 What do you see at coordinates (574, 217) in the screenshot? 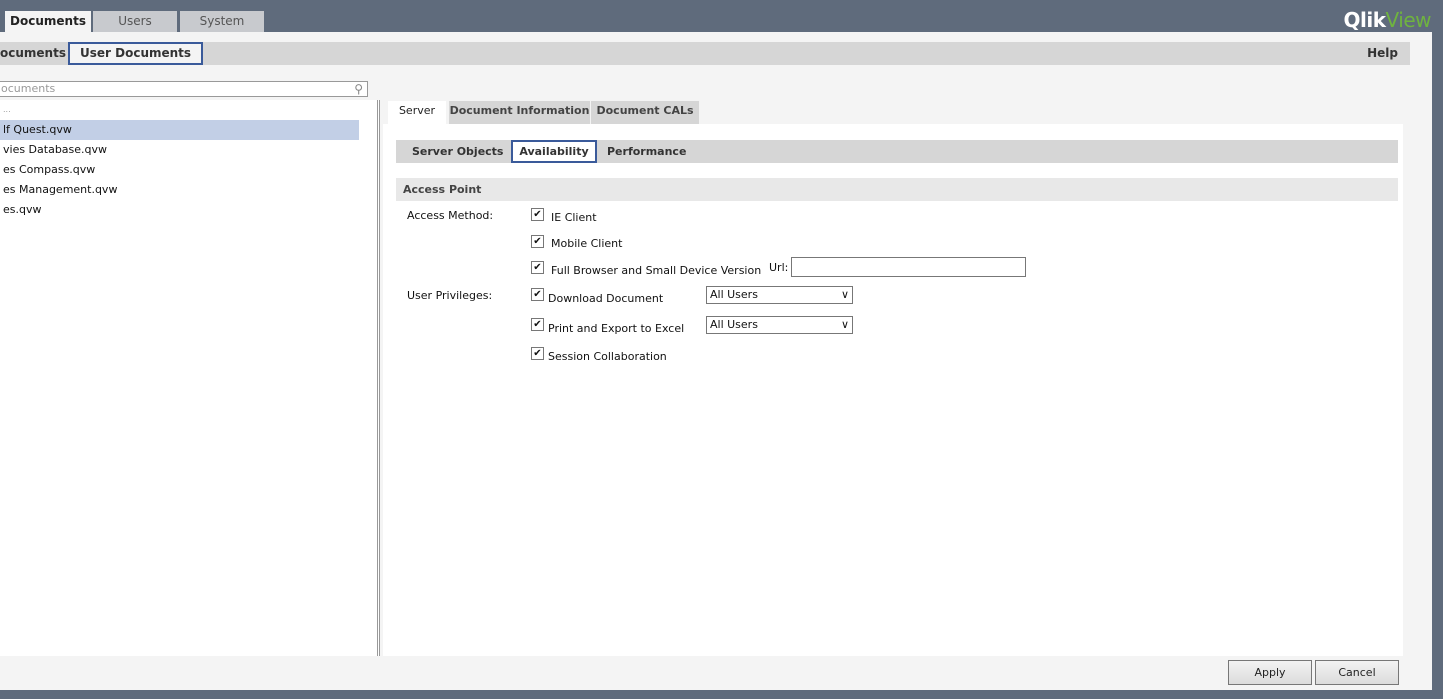
I see `ie-client-label: IE Client` at bounding box center [574, 217].